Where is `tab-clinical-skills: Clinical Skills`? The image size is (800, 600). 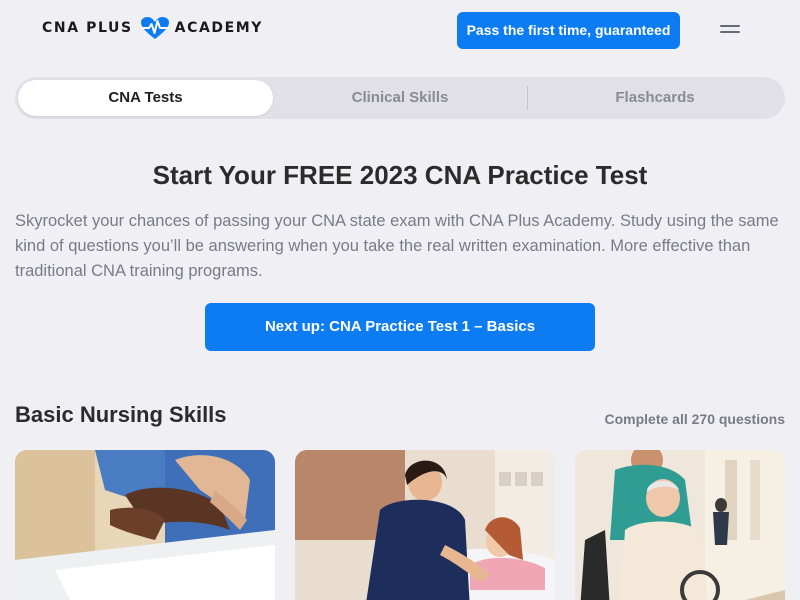
tab-clinical-skills: Clinical Skills is located at coordinates (400, 98).